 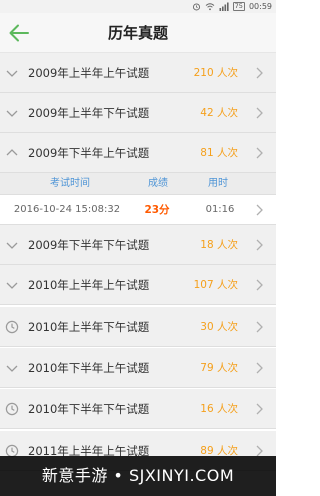 I want to click on exam-count: 107 人次, so click(x=215, y=285).